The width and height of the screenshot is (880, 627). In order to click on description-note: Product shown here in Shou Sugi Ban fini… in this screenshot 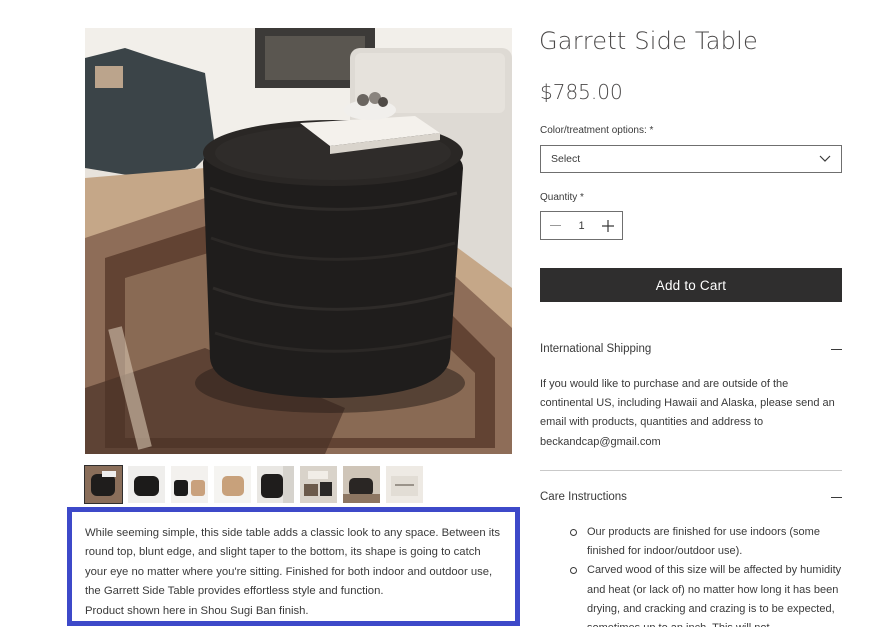, I will do `click(197, 610)`.